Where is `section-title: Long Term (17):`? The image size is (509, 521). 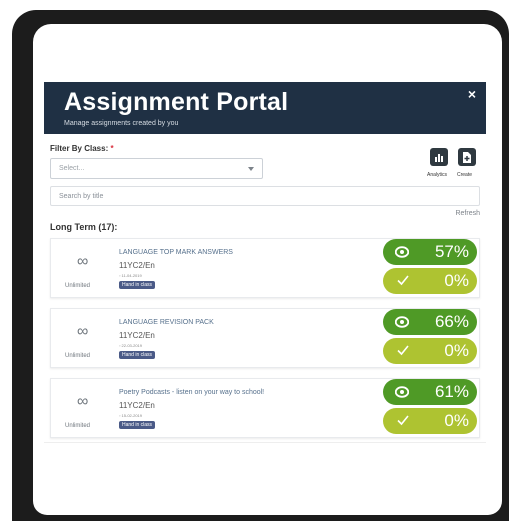
section-title: Long Term (17): is located at coordinates (84, 227).